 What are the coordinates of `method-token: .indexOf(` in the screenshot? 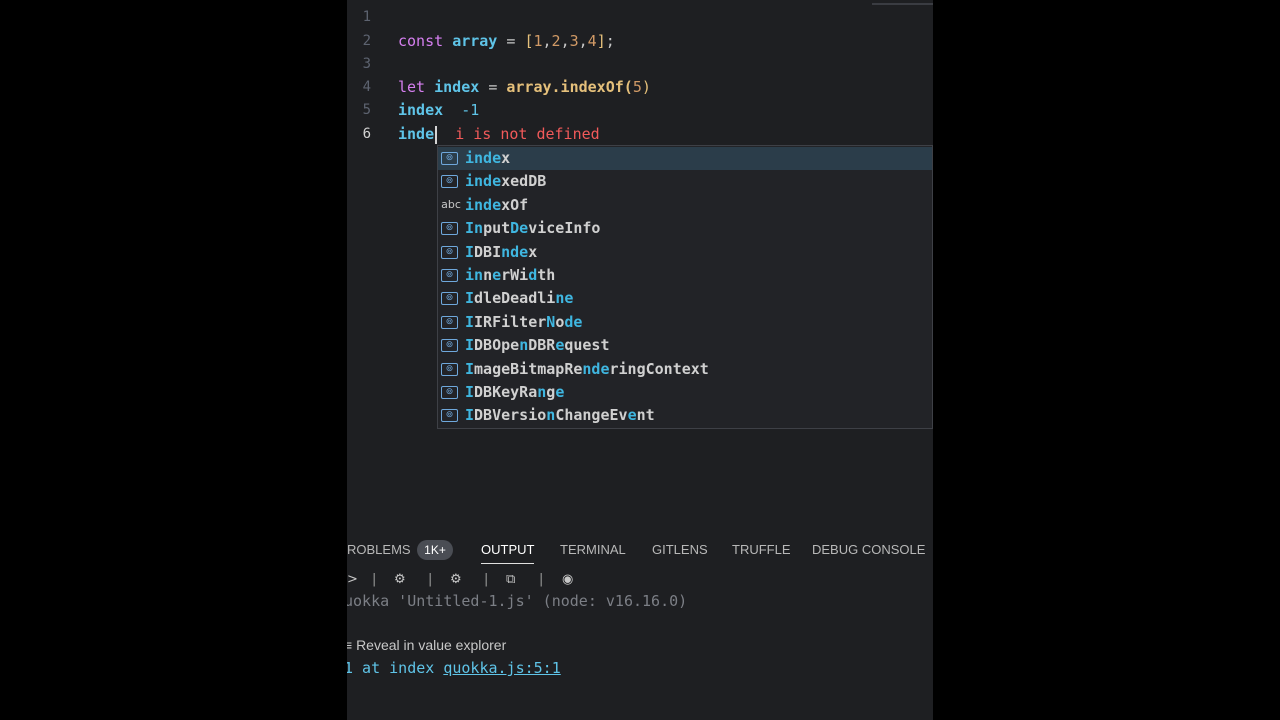 It's located at (592, 87).